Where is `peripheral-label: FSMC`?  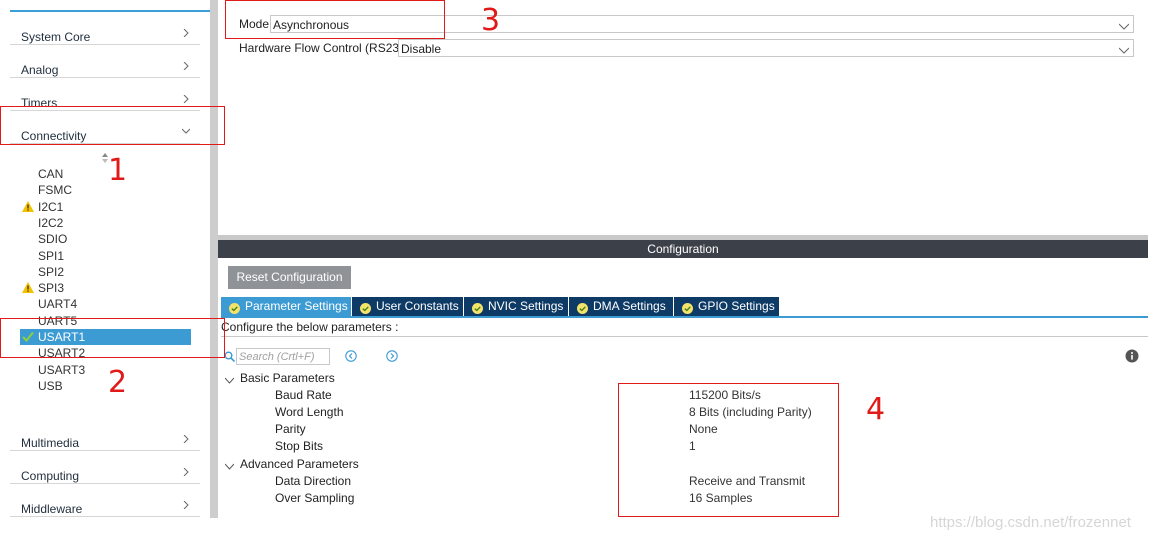
peripheral-label: FSMC is located at coordinates (55, 190).